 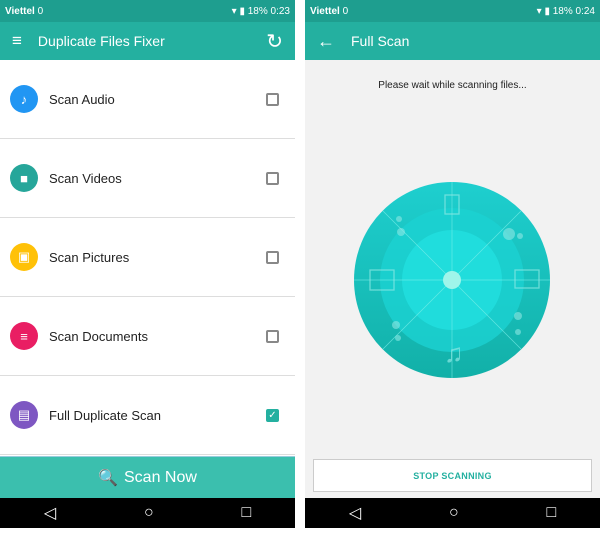 I want to click on search-icon: 🔍, so click(x=108, y=478).